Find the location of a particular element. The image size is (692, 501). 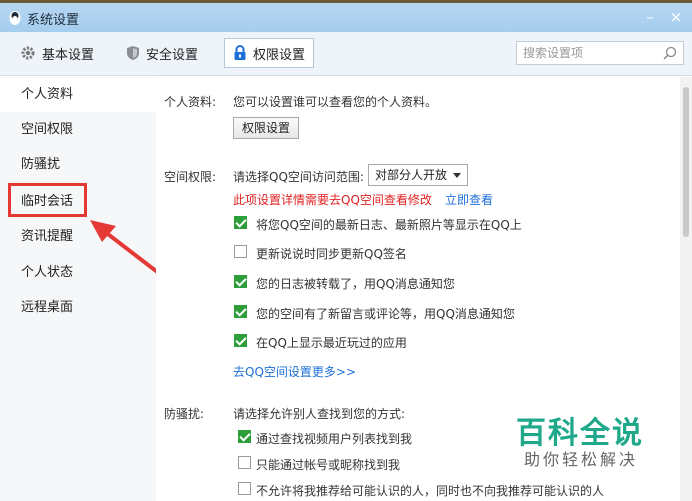

anti-harass-section-label: 防骚扰: is located at coordinates (184, 414).